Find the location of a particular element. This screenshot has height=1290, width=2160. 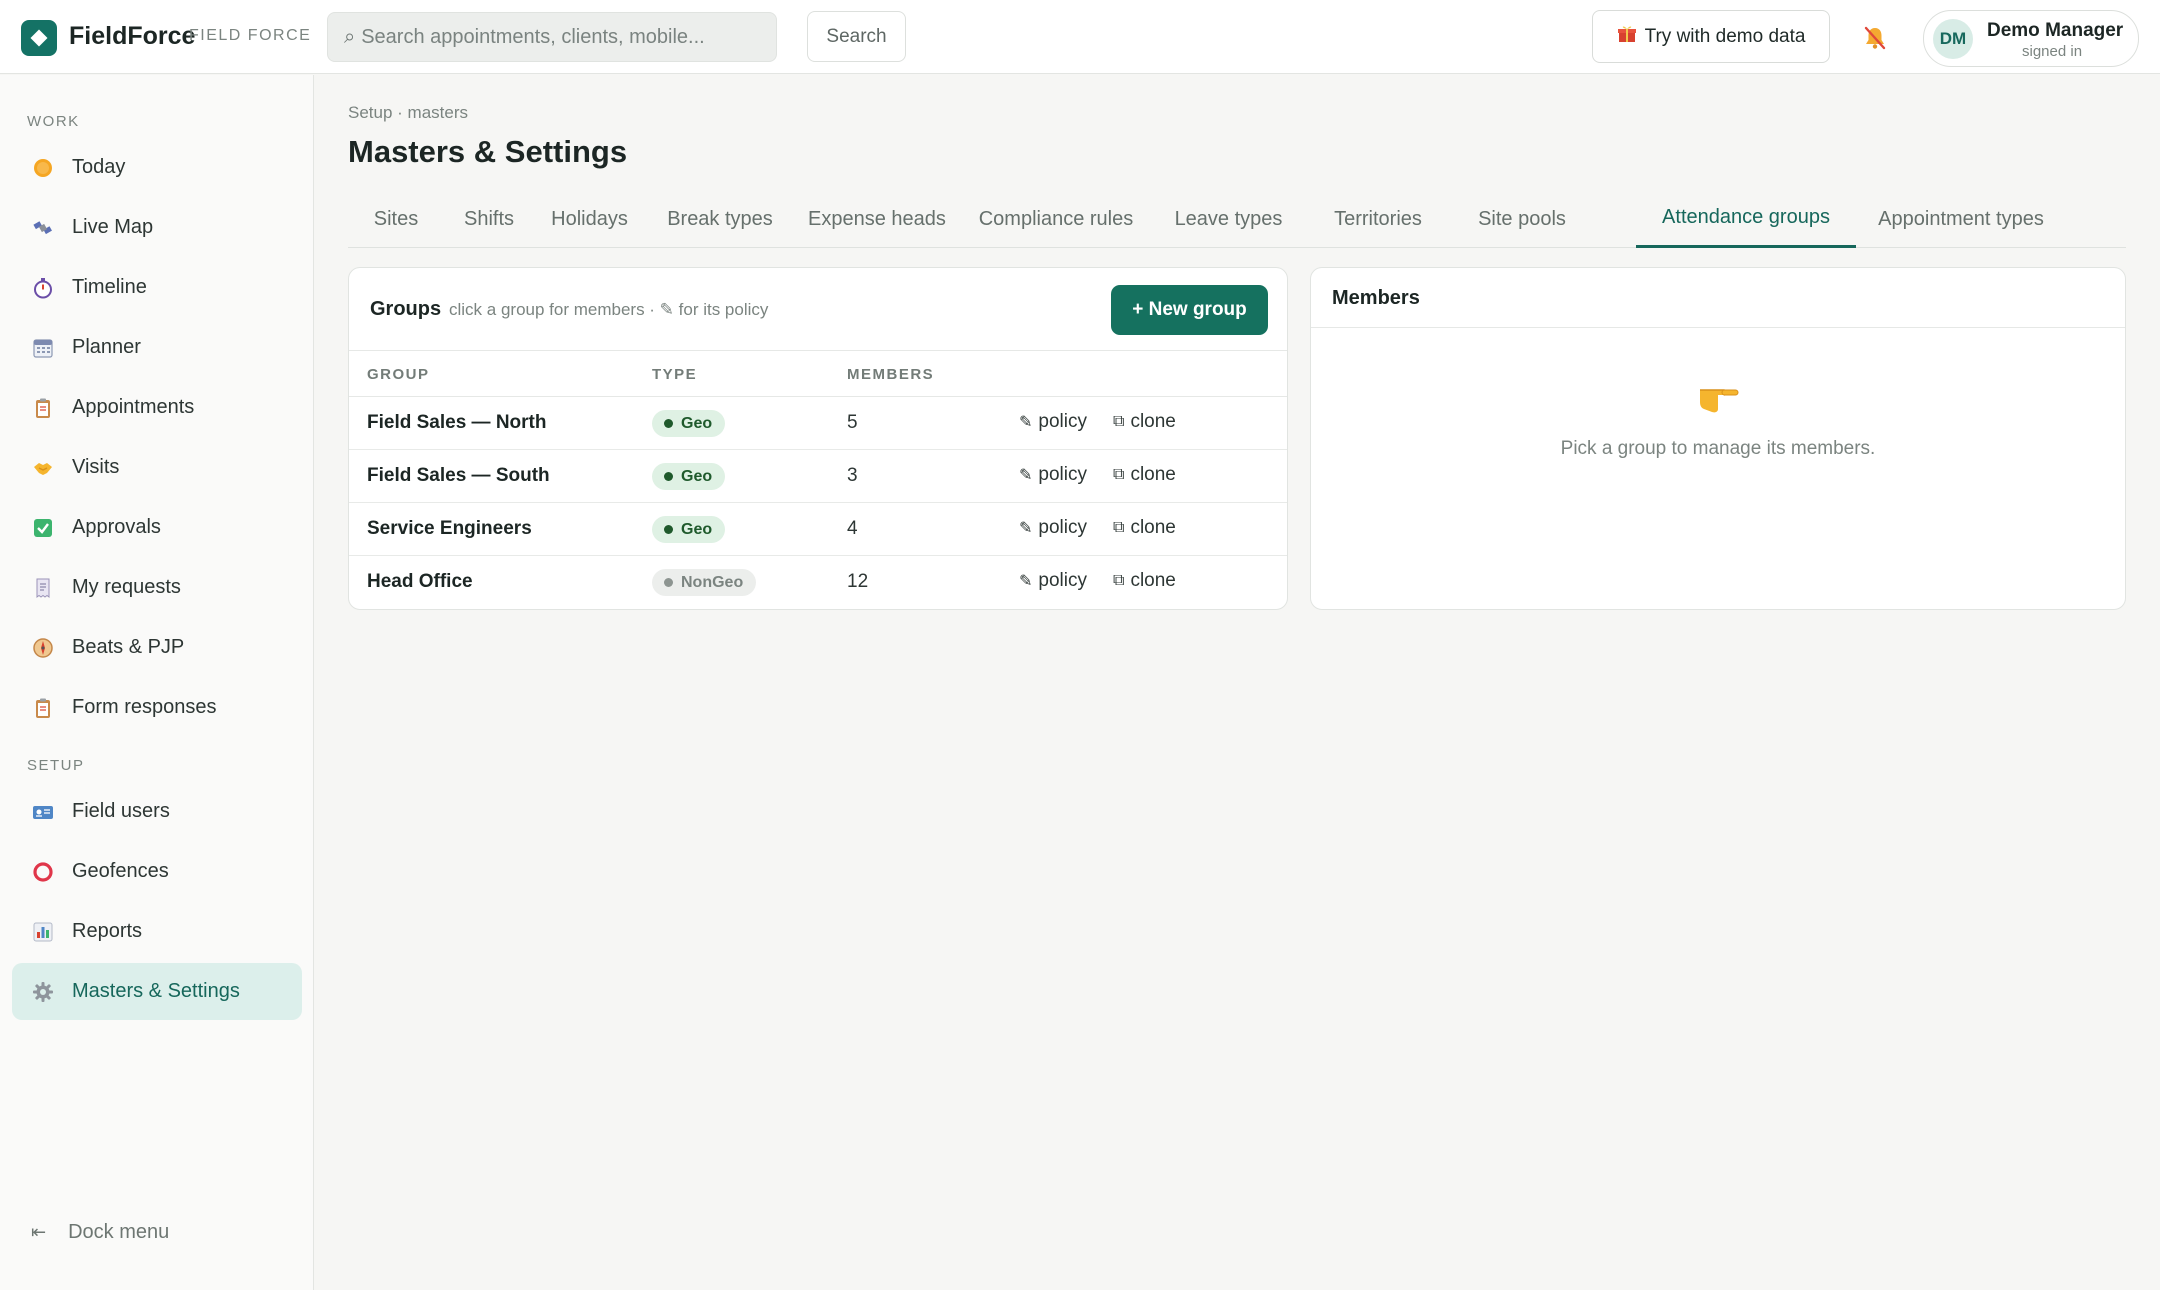

sidebar-item-planner: Planner is located at coordinates (157, 347).